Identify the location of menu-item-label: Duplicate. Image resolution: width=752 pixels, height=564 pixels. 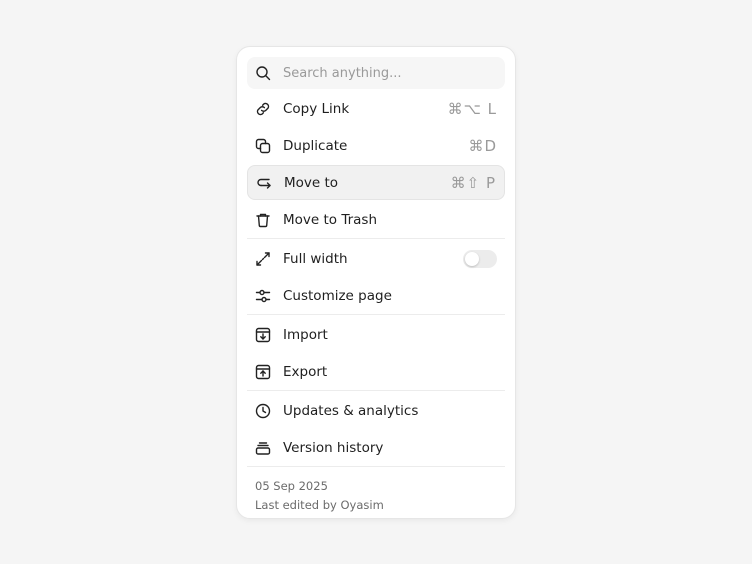
(315, 145).